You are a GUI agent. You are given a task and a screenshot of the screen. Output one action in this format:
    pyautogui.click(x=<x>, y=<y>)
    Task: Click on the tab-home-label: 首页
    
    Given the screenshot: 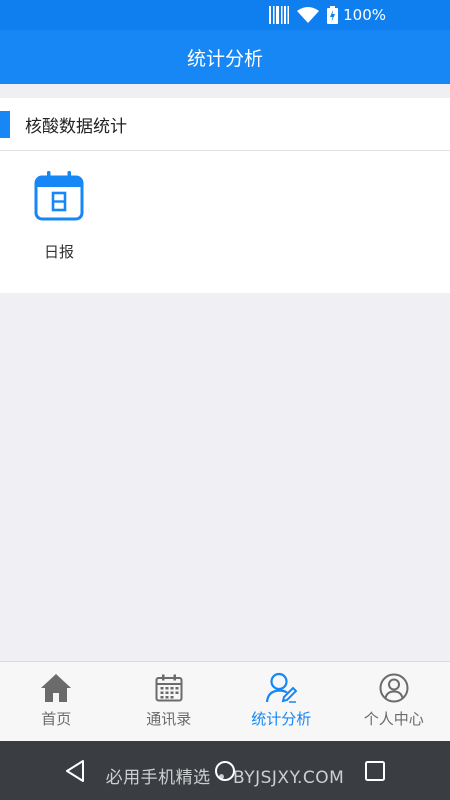 What is the action you would take?
    pyautogui.click(x=56, y=719)
    